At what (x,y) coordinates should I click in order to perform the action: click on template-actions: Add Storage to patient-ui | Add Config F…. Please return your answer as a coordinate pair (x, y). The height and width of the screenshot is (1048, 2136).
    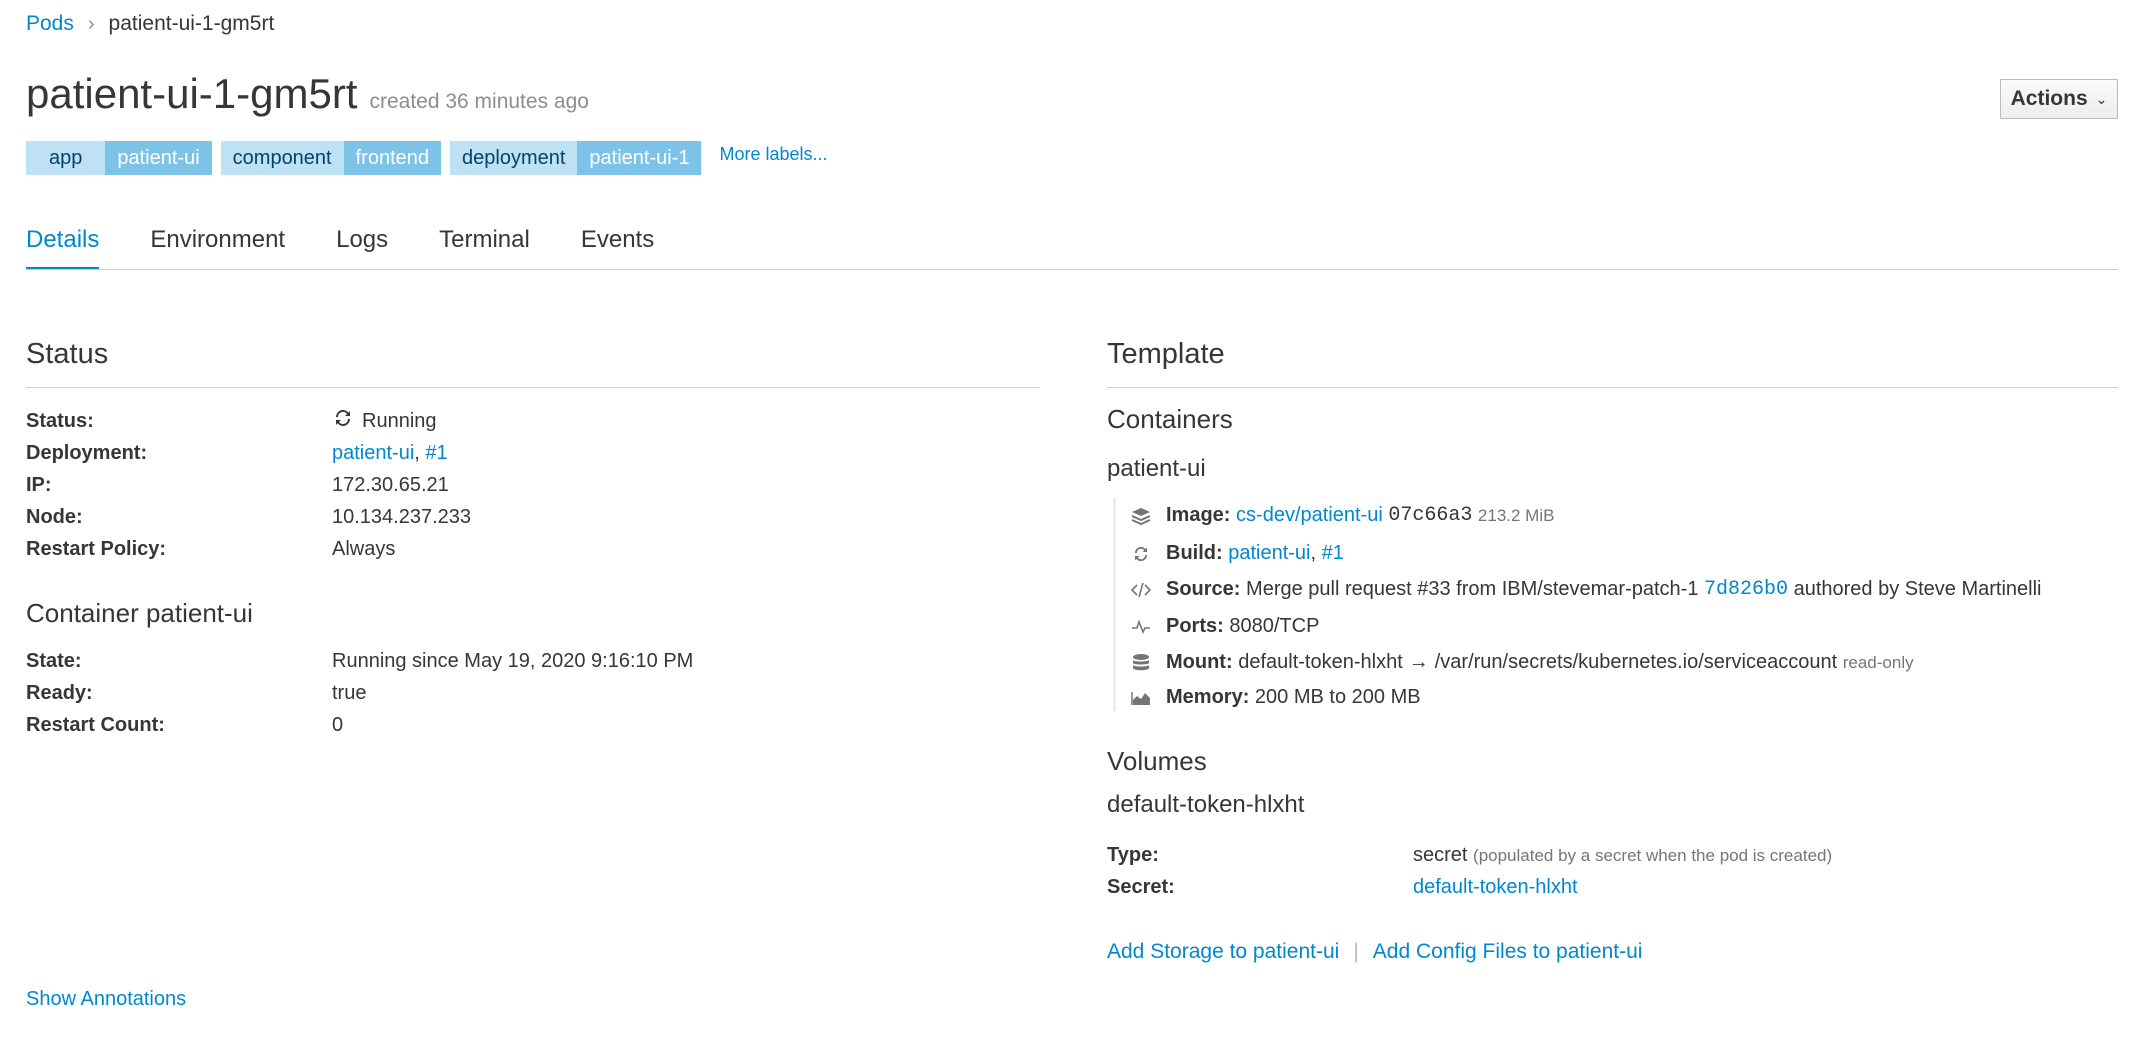
    Looking at the image, I should click on (1374, 952).